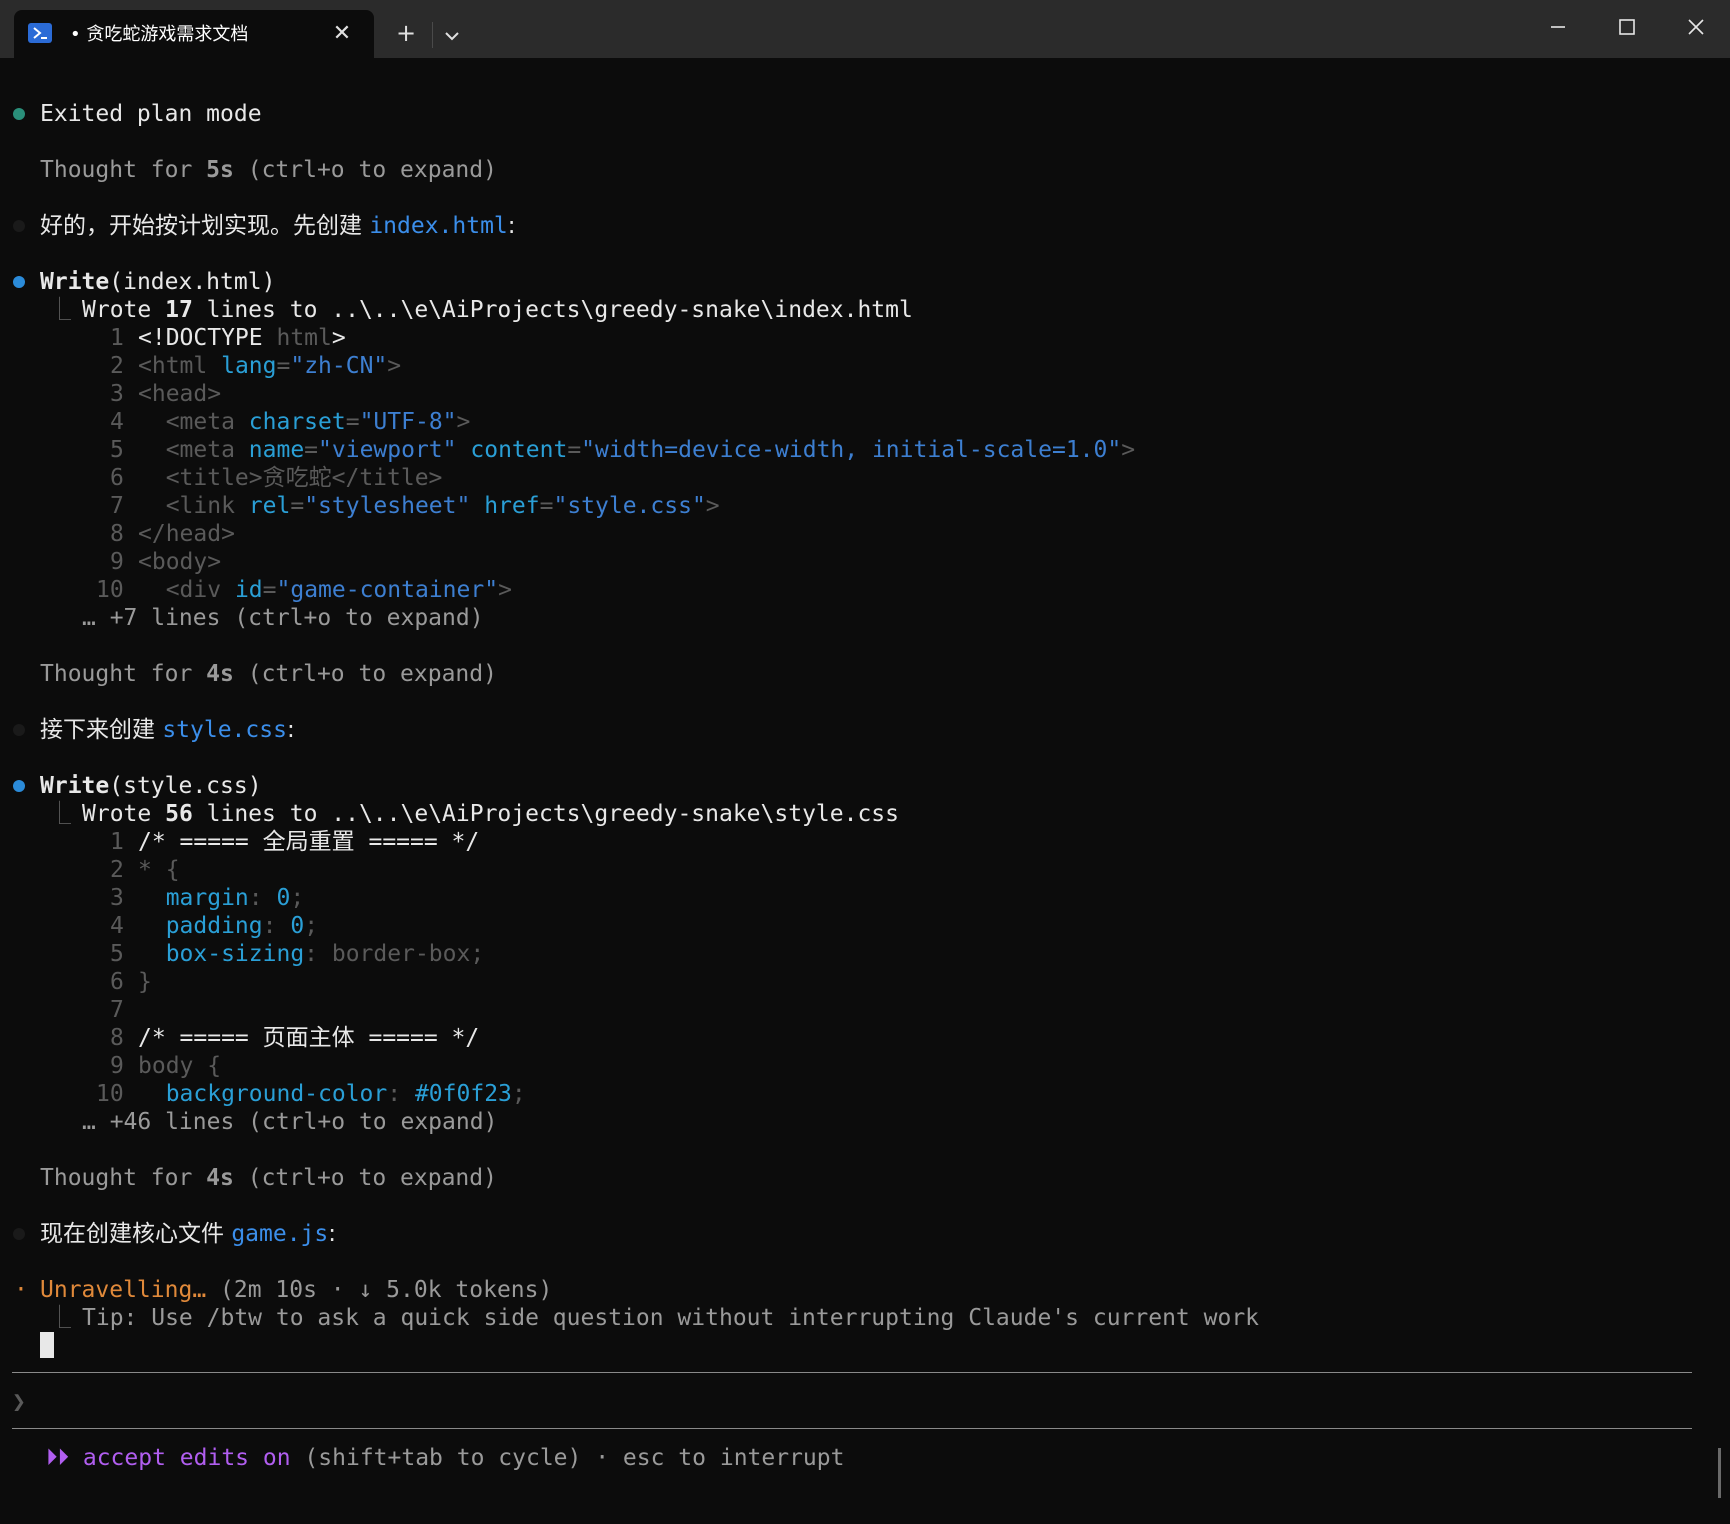 The height and width of the screenshot is (1524, 1730). Describe the element at coordinates (180, 394) in the screenshot. I see `code-line: <head>` at that location.